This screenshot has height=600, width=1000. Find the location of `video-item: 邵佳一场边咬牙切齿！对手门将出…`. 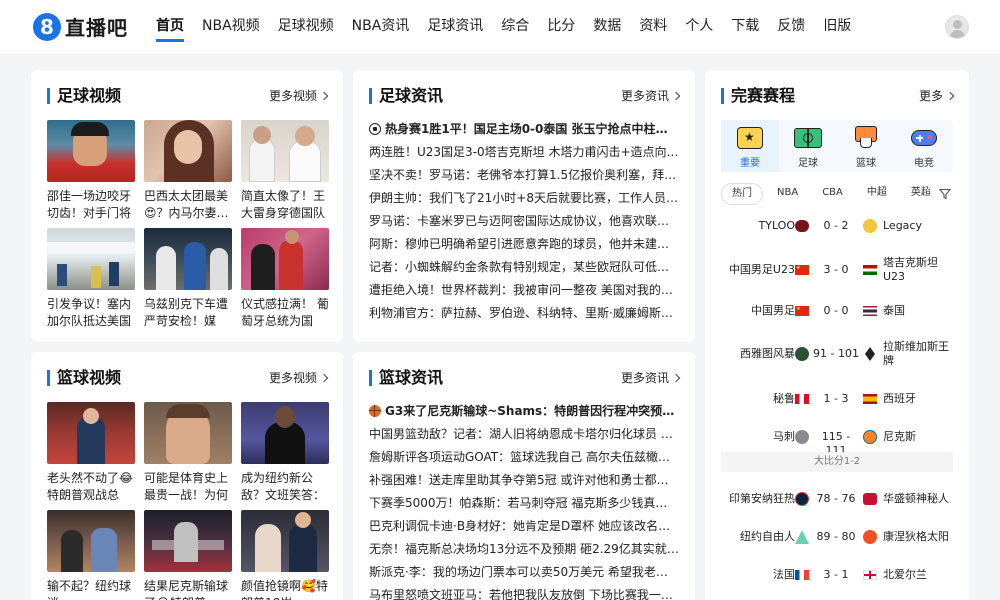

video-item: 邵佳一场边咬牙切齿！对手门将出… is located at coordinates (91, 171).